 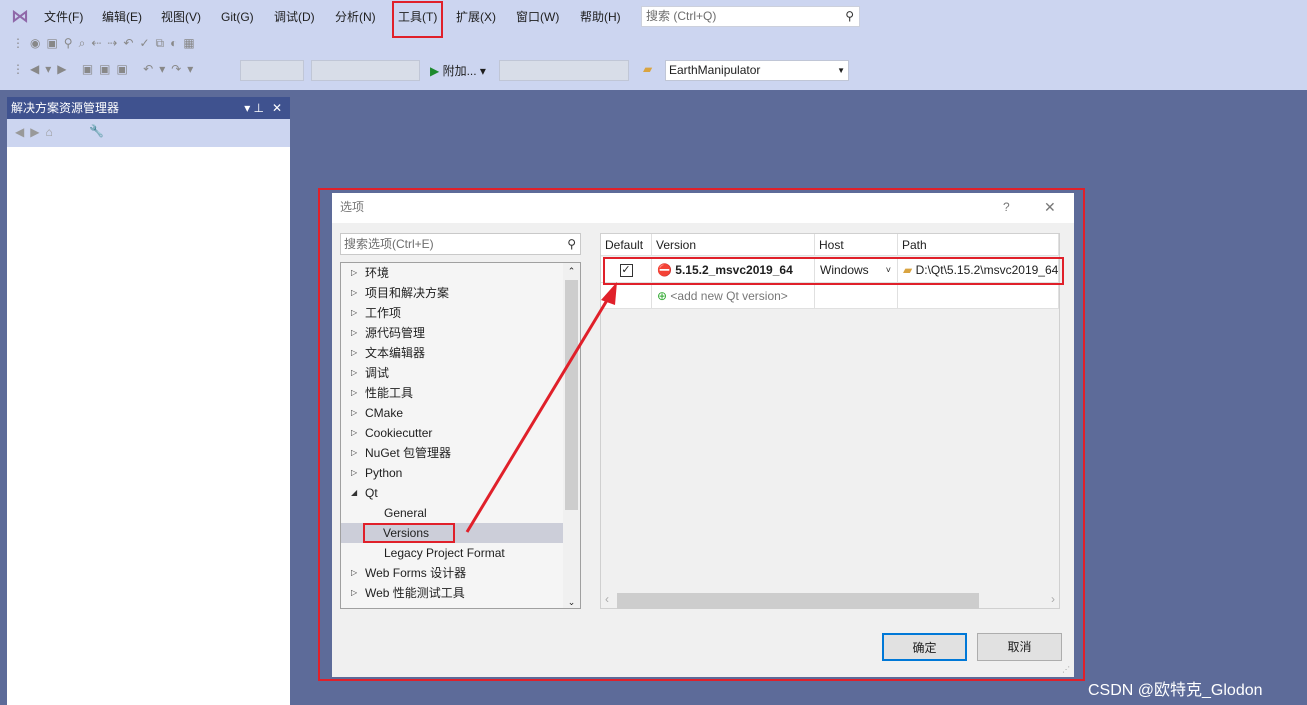 I want to click on annotation-arrow, so click(x=541, y=407).